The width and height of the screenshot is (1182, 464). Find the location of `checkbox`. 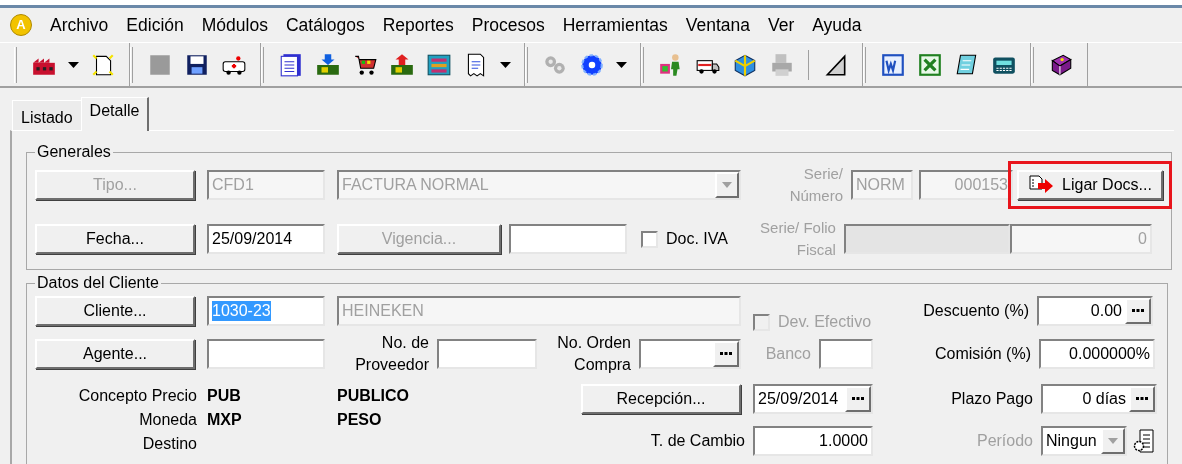

checkbox is located at coordinates (649, 239).